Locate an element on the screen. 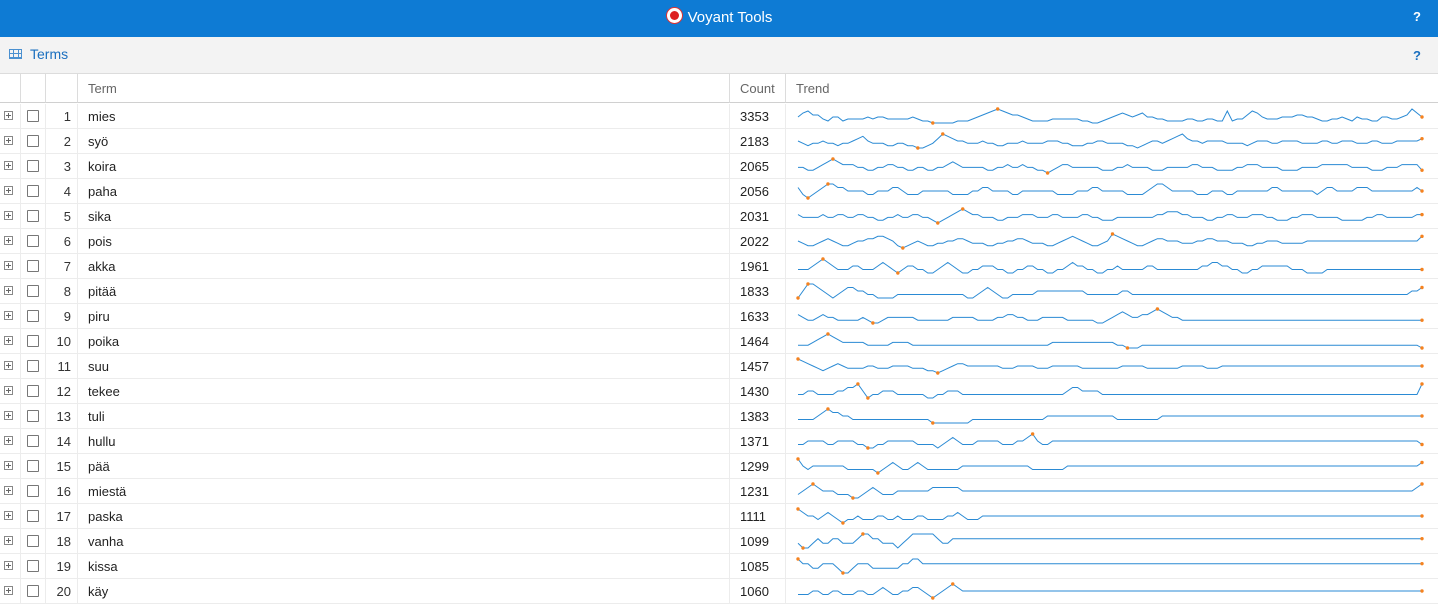 Image resolution: width=1438 pixels, height=606 pixels. table-row: 18 vanha 1099 is located at coordinates (719, 541).